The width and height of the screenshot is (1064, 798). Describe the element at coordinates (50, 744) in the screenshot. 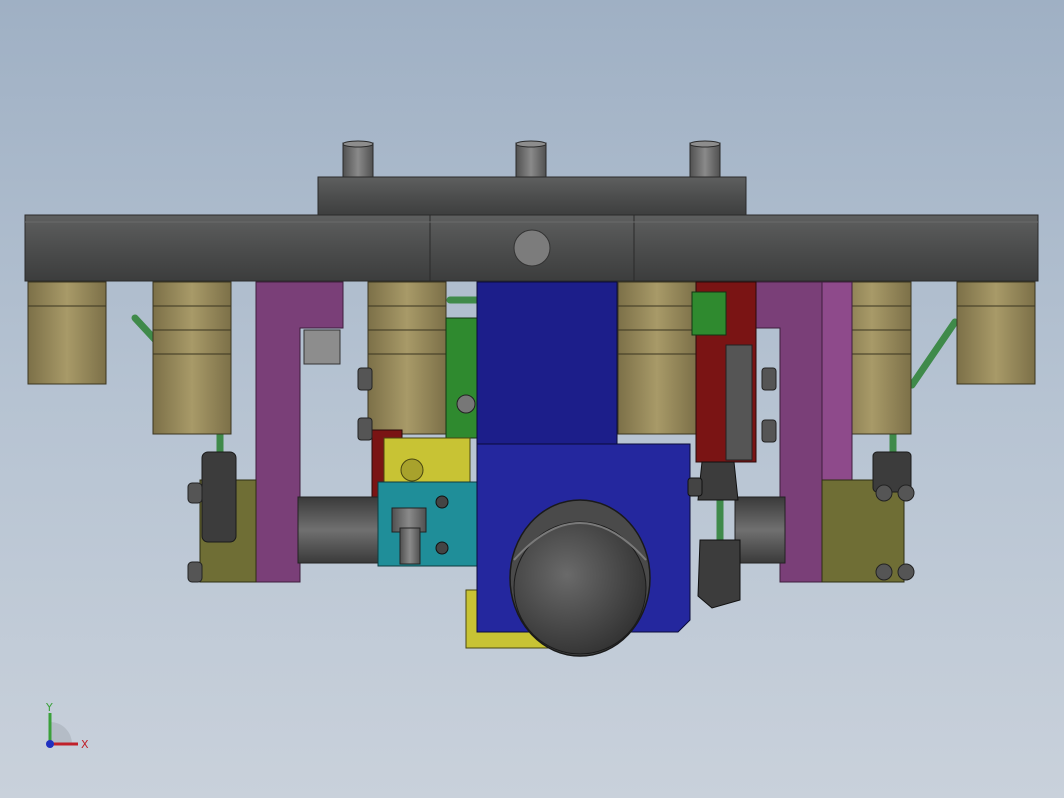

I see `triad-z-axis` at that location.